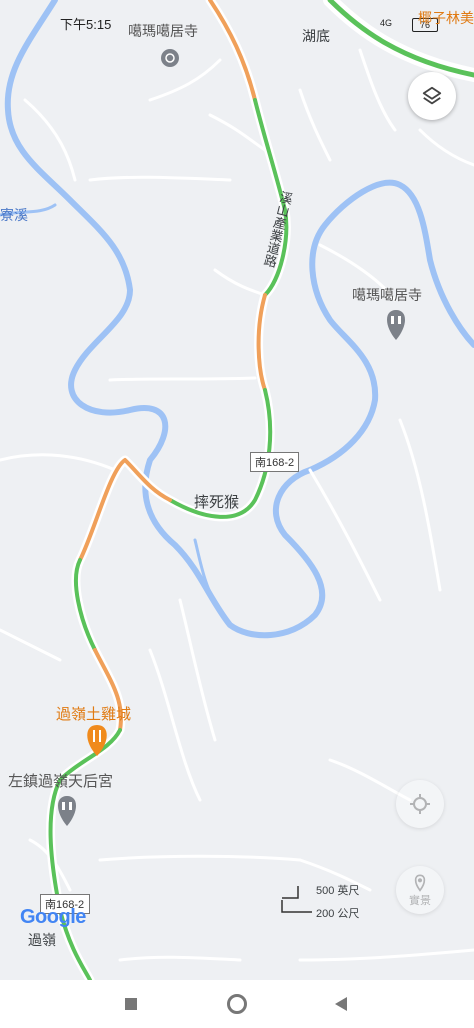 The image size is (474, 1028). I want to click on scale-metric-label: 200 公尺, so click(338, 914).